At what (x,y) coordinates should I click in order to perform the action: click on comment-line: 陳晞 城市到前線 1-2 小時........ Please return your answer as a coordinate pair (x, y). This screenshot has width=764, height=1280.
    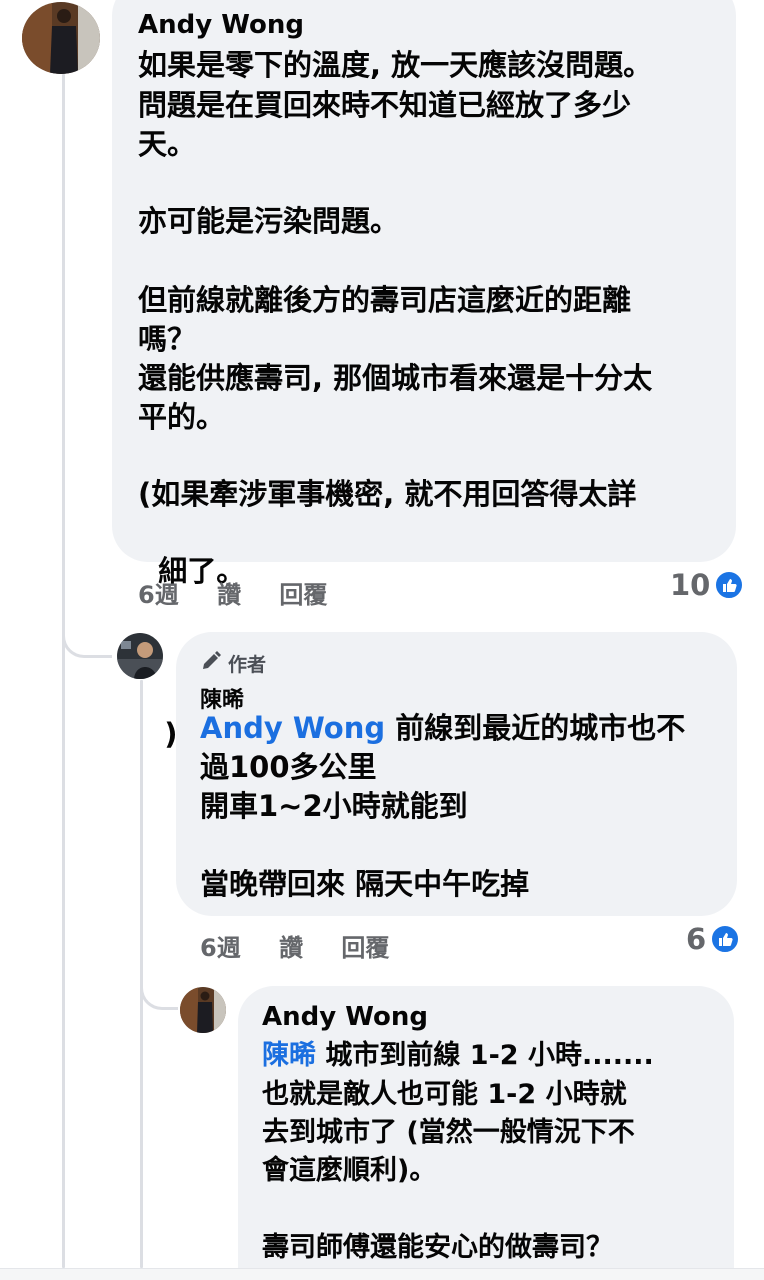
    Looking at the image, I should click on (458, 1055).